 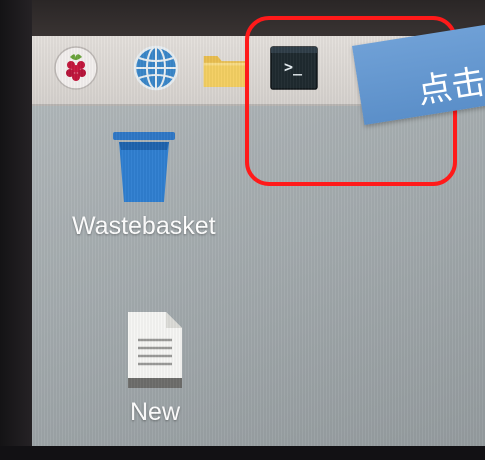 I want to click on monitor-bezel-left, so click(x=16, y=230).